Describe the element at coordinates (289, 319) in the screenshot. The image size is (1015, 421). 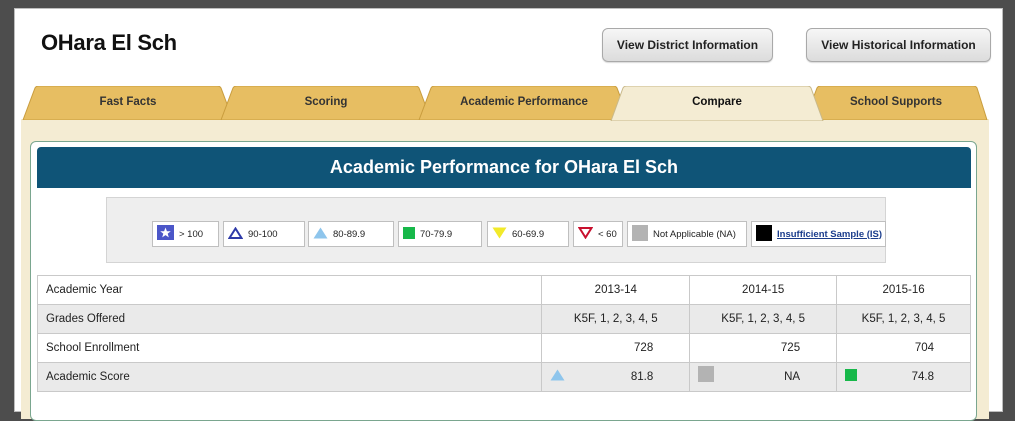
I see `row-label: Grades Offered` at that location.